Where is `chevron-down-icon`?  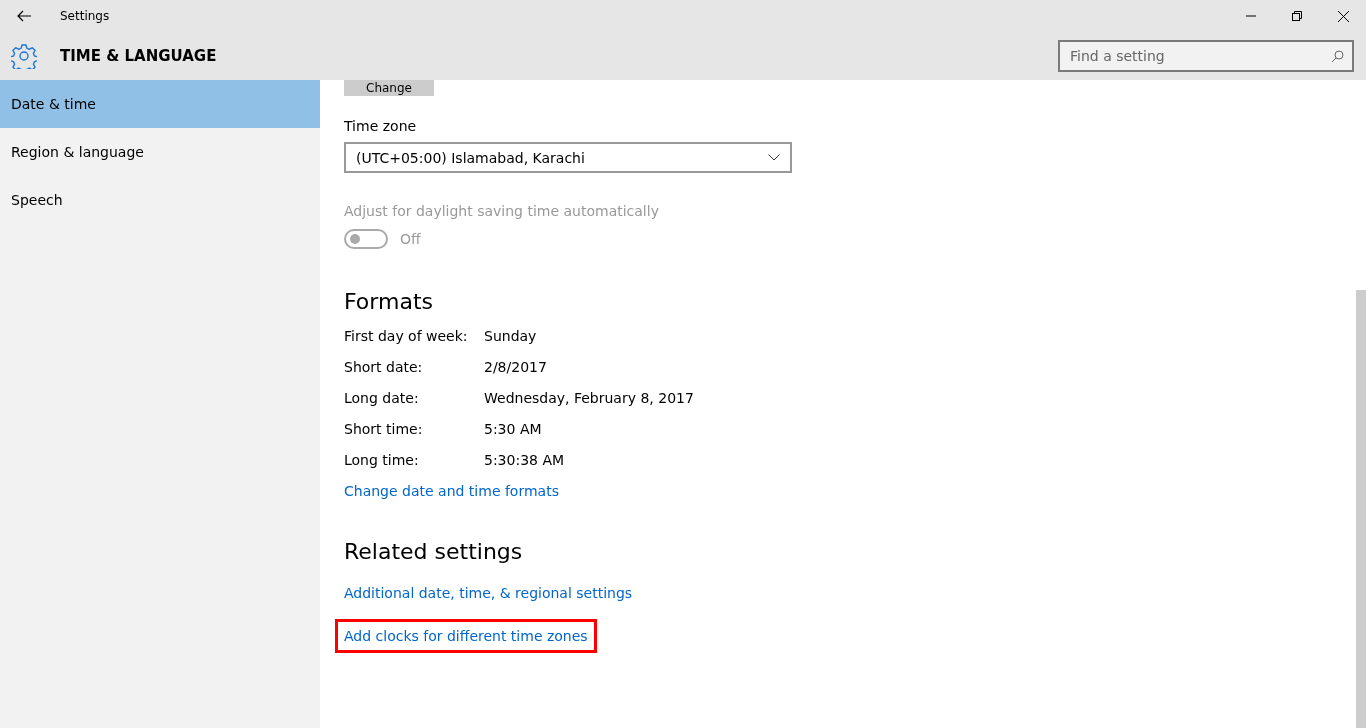 chevron-down-icon is located at coordinates (774, 157).